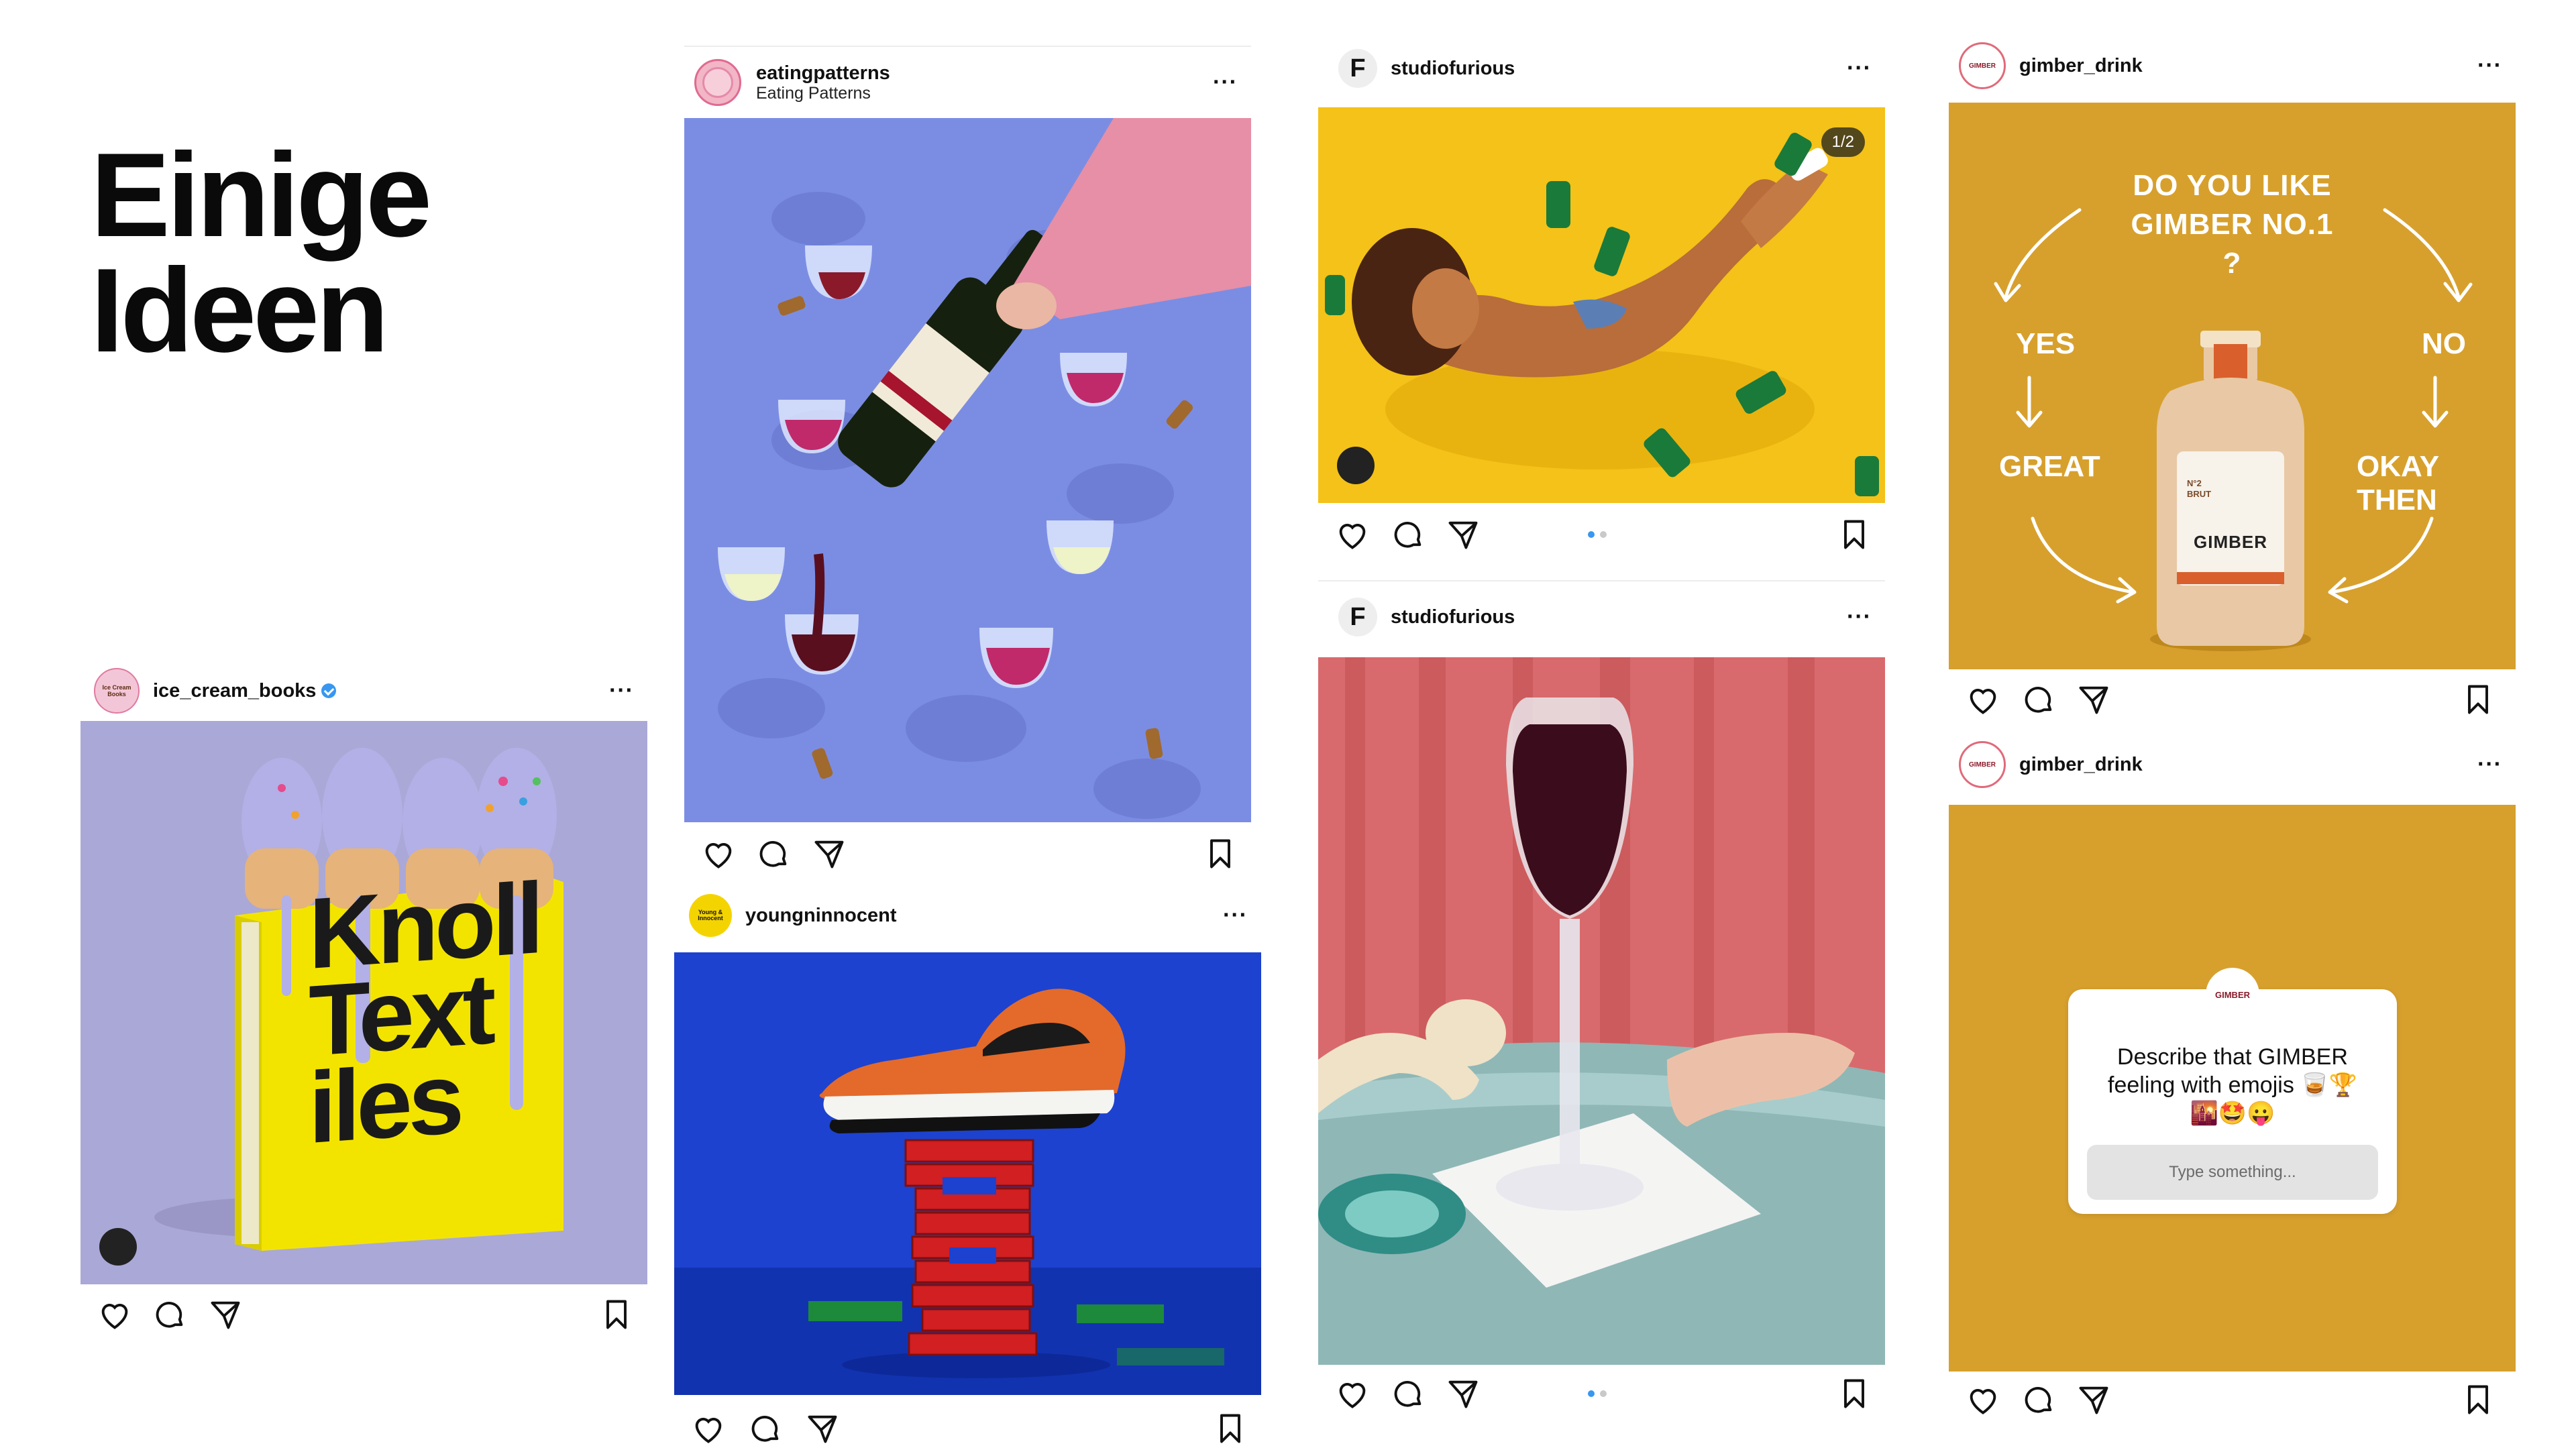  What do you see at coordinates (821, 916) in the screenshot?
I see `username: youngninnocent` at bounding box center [821, 916].